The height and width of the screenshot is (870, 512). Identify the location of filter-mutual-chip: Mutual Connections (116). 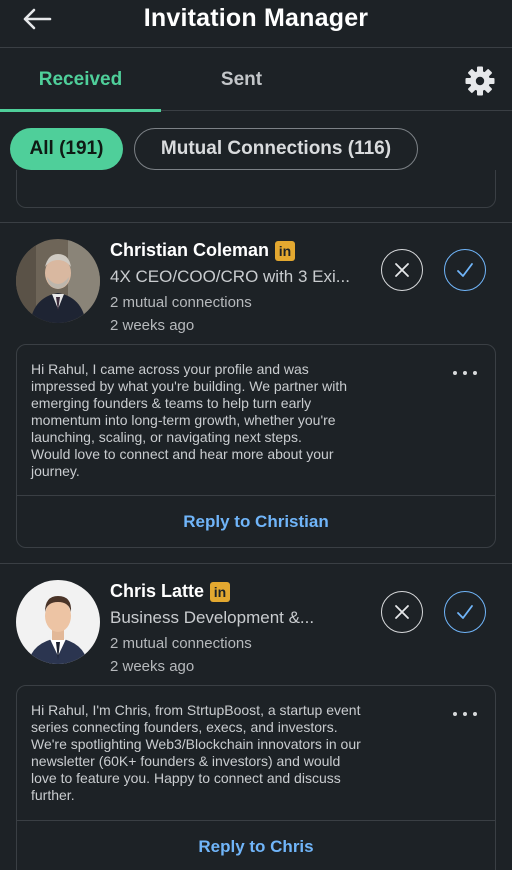
(276, 149).